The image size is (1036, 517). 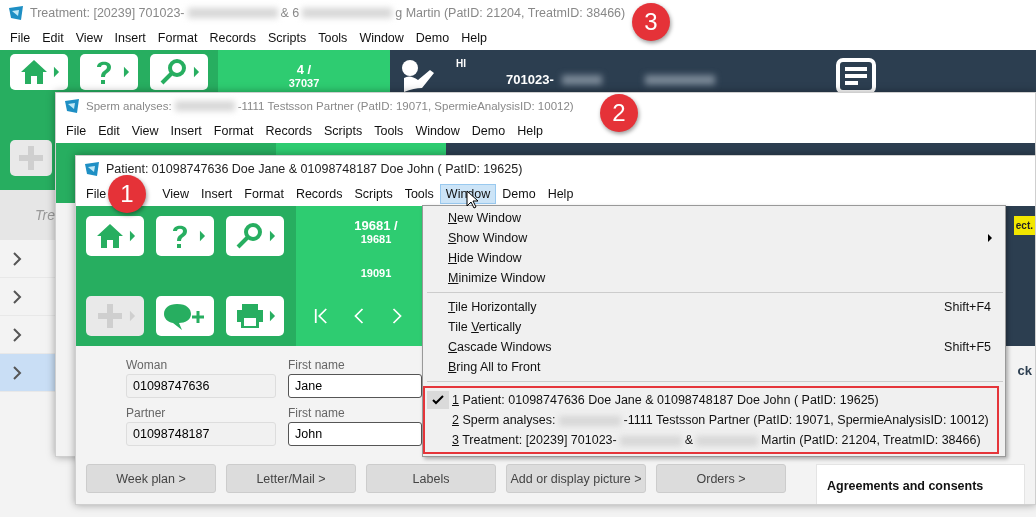 What do you see at coordinates (714, 238) in the screenshot?
I see `menu-entry: Show Window` at bounding box center [714, 238].